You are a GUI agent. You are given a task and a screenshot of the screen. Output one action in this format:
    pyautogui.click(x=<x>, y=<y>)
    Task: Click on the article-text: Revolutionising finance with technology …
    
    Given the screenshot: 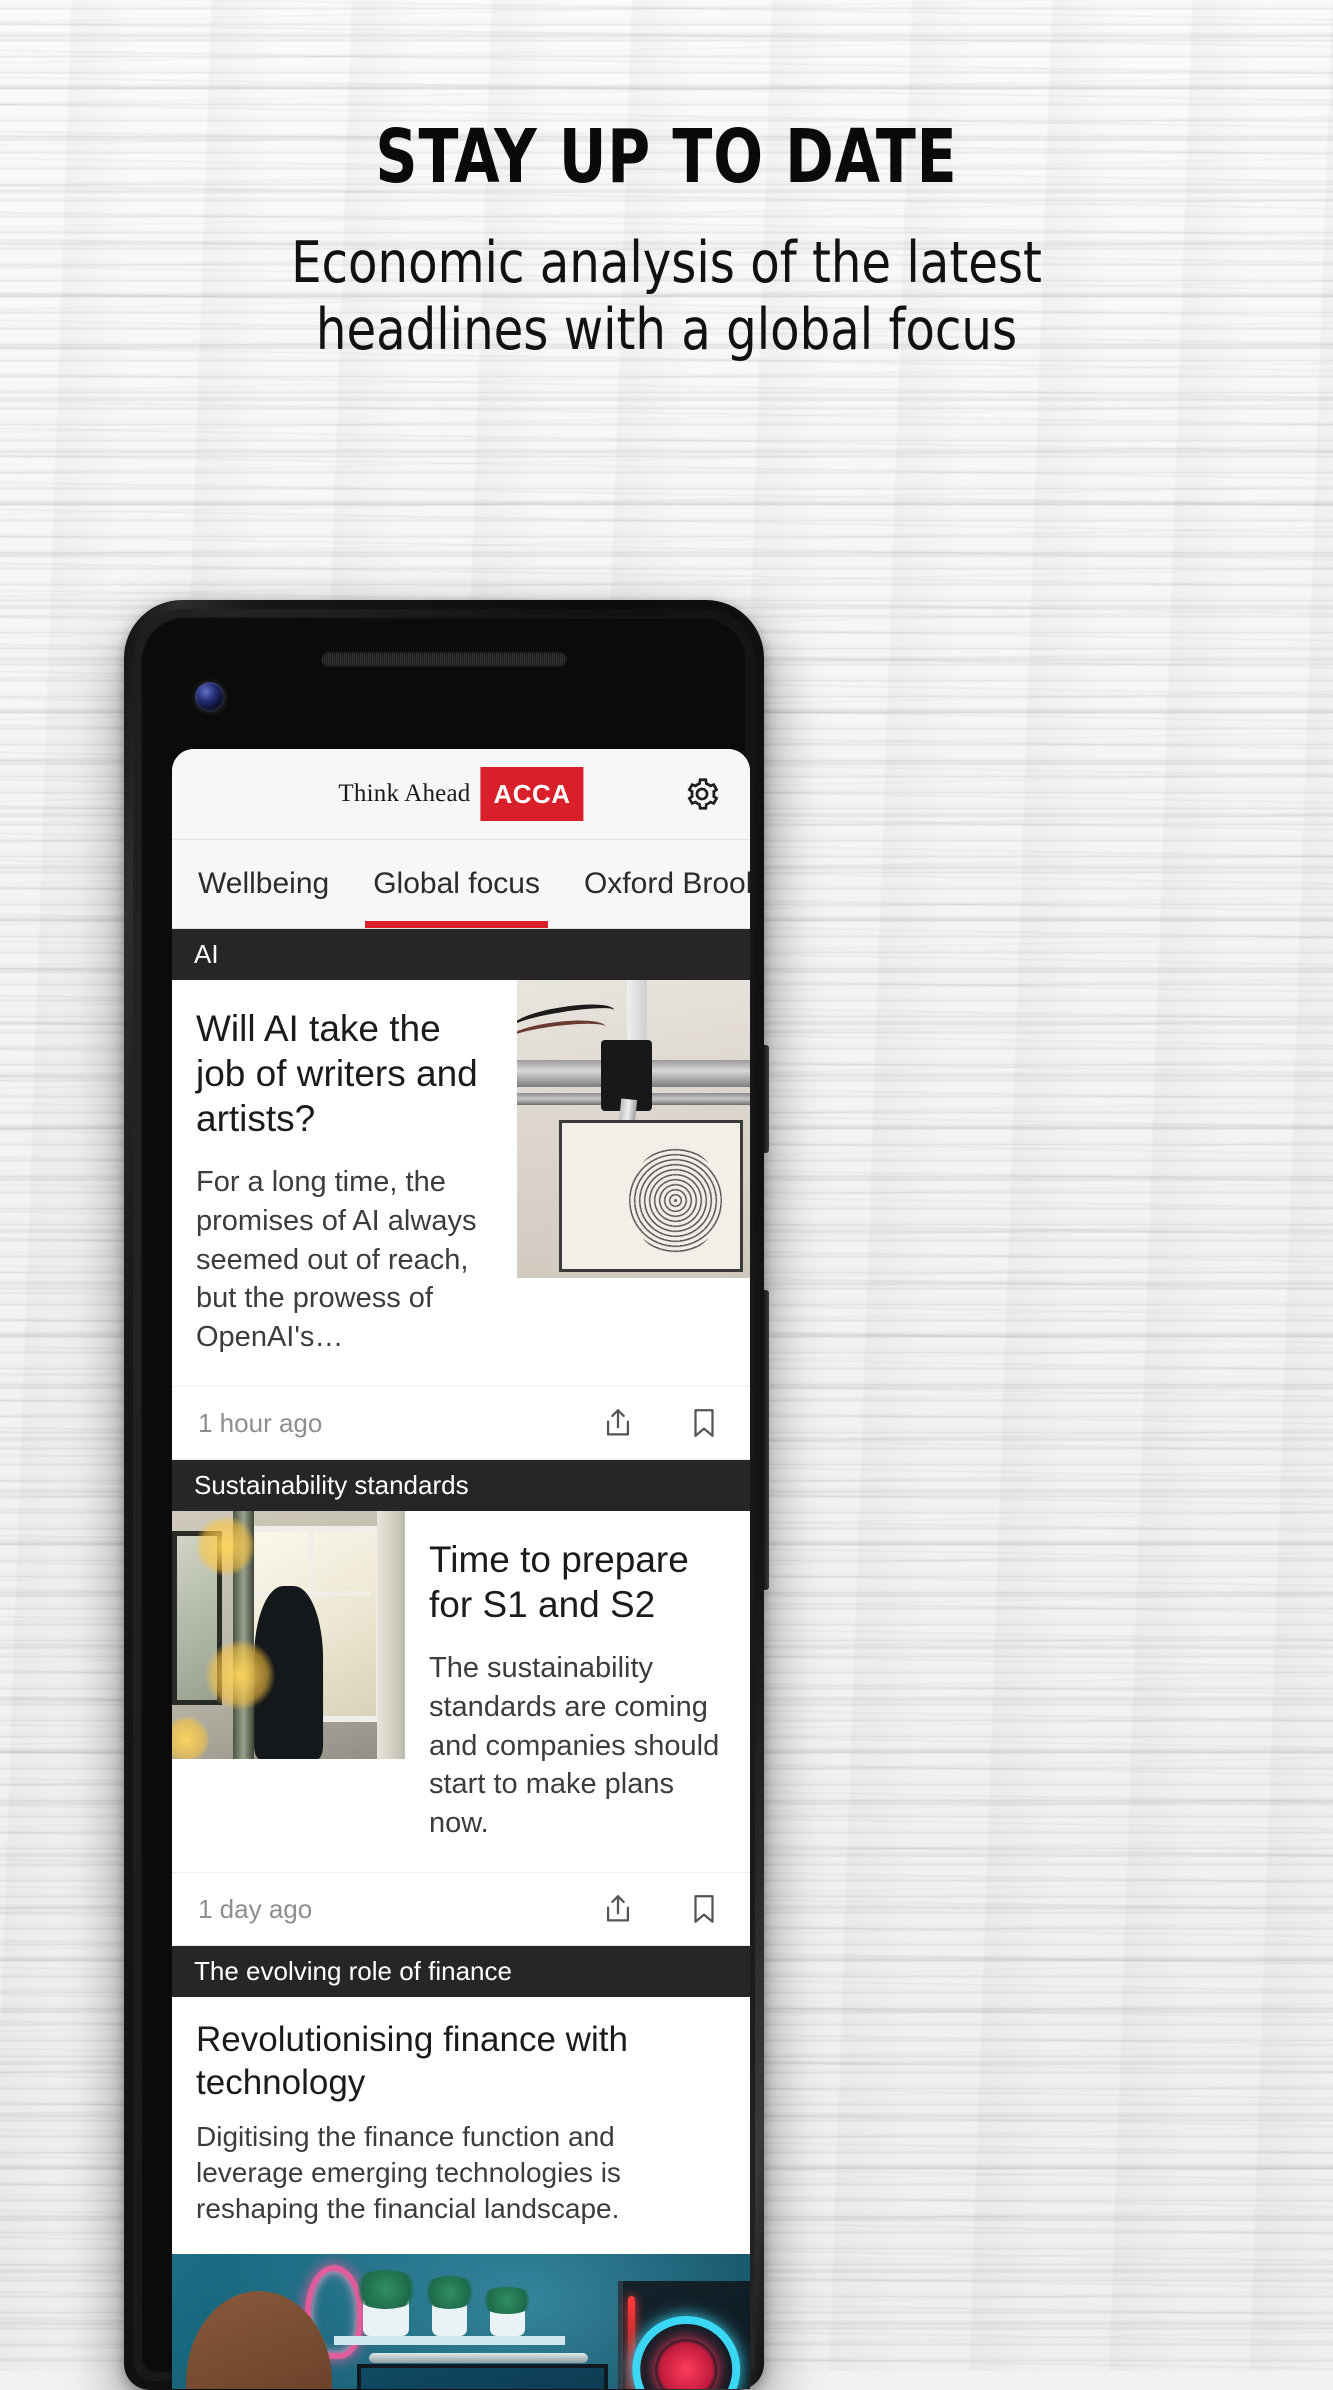 What is the action you would take?
    pyautogui.click(x=461, y=2125)
    